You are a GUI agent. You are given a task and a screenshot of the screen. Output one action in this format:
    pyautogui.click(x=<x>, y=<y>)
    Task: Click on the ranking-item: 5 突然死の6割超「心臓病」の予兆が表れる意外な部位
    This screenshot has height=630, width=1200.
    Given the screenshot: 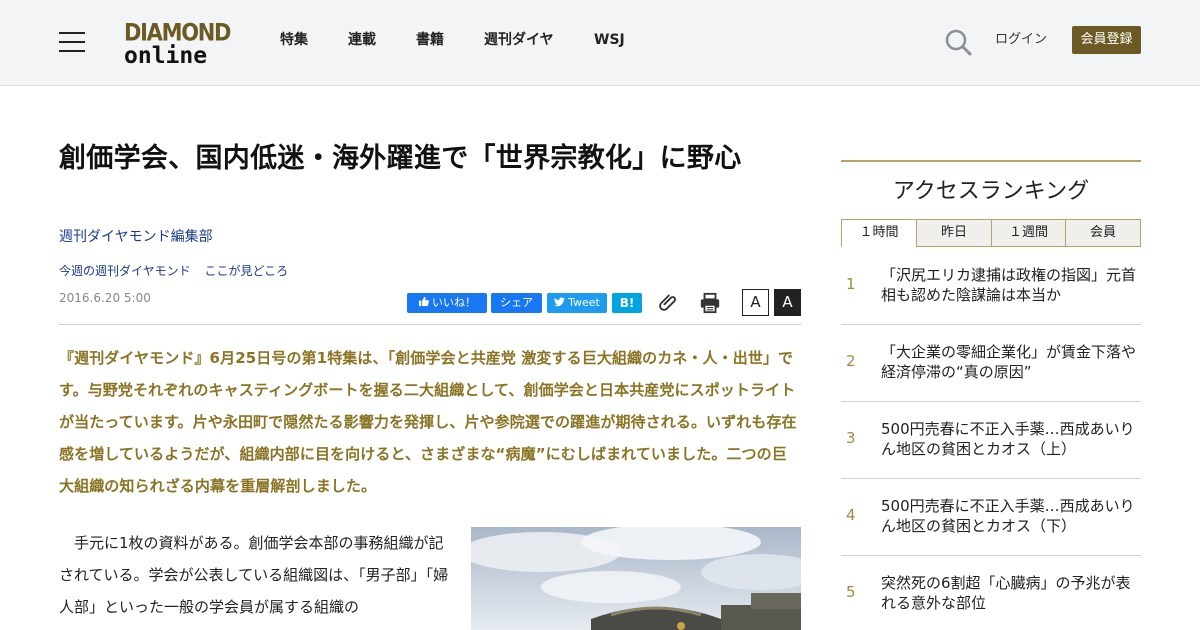 What is the action you would take?
    pyautogui.click(x=991, y=593)
    